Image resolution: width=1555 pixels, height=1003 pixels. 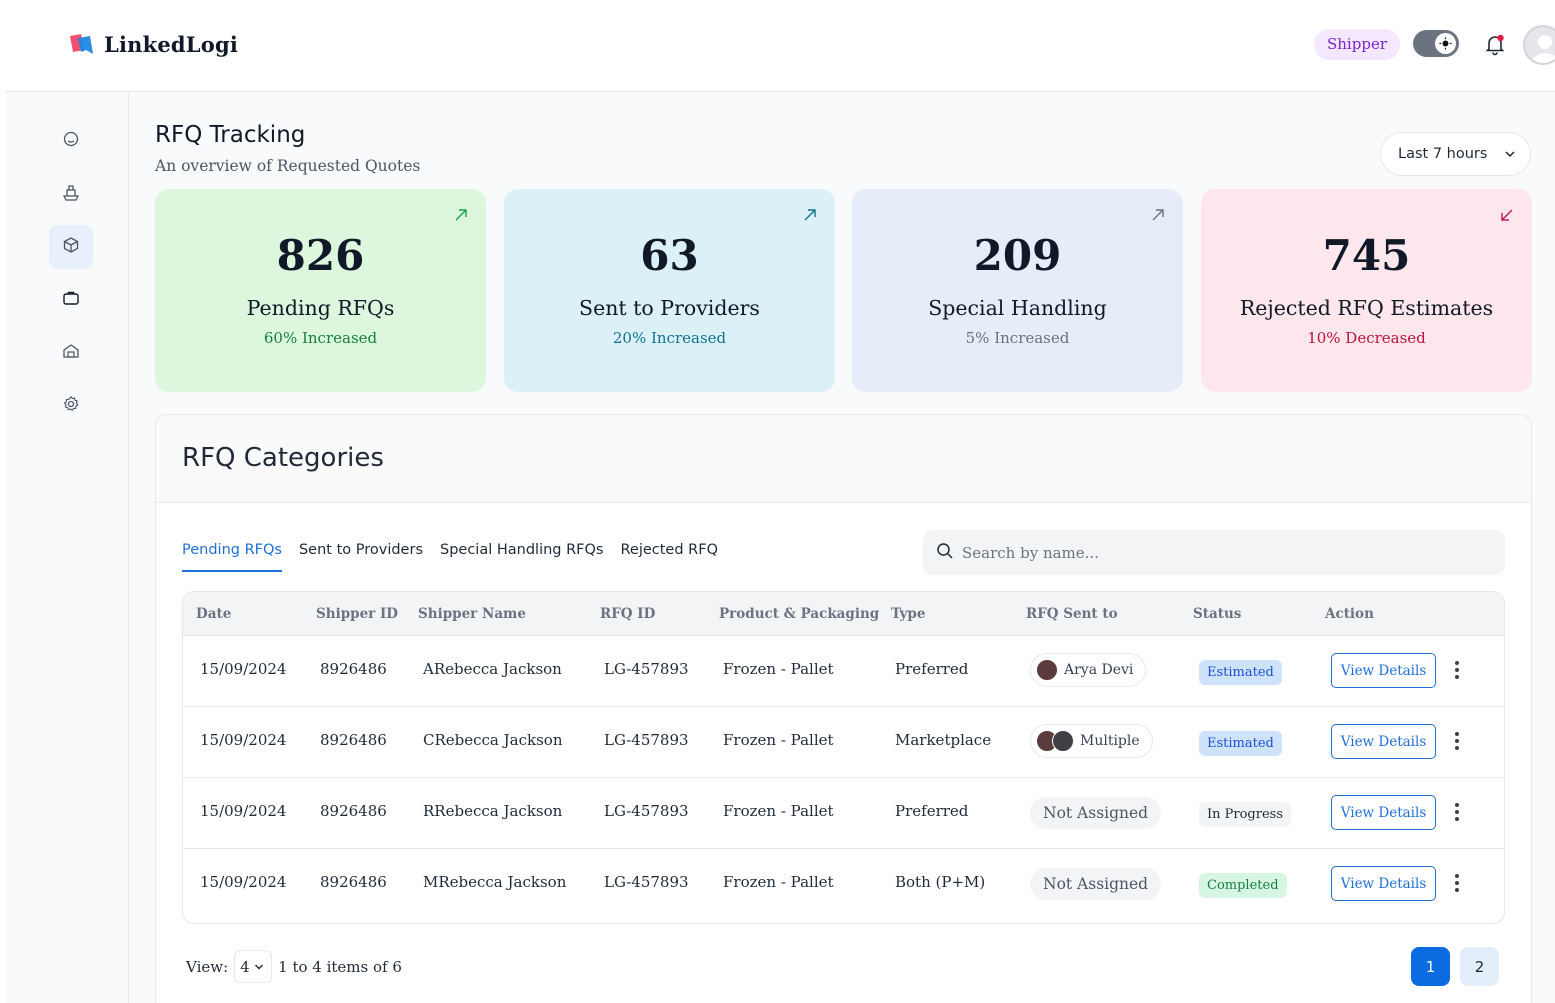 What do you see at coordinates (1017, 255) in the screenshot?
I see `stat-value: 209` at bounding box center [1017, 255].